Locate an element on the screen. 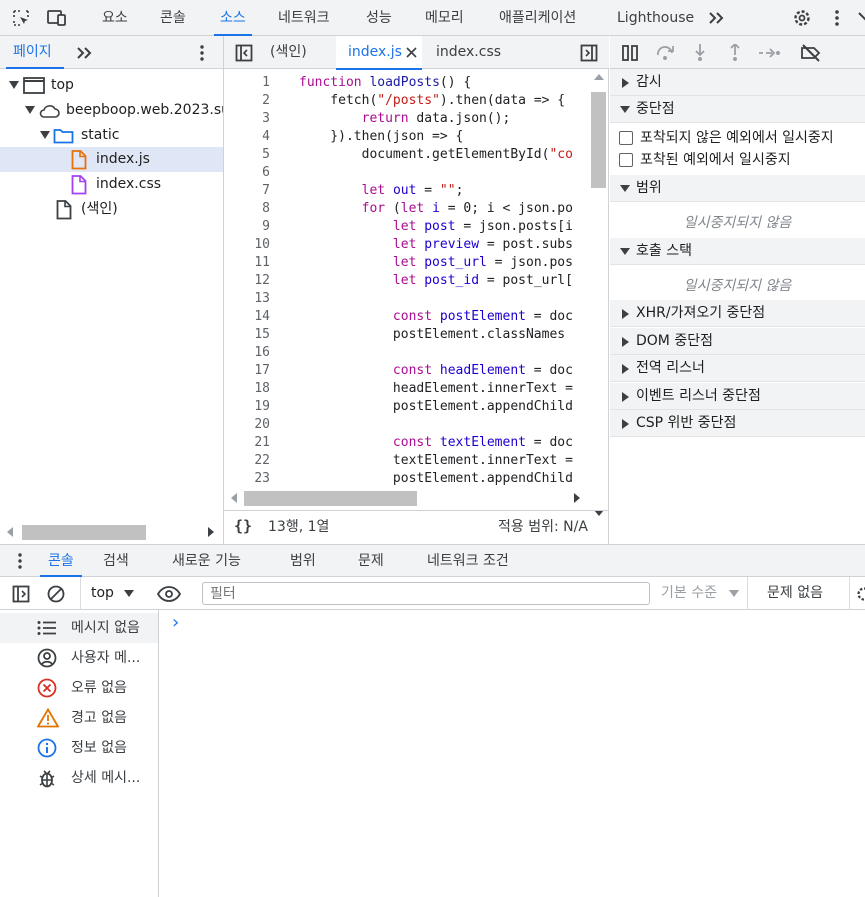  pretty-print-icon: {} is located at coordinates (243, 526).